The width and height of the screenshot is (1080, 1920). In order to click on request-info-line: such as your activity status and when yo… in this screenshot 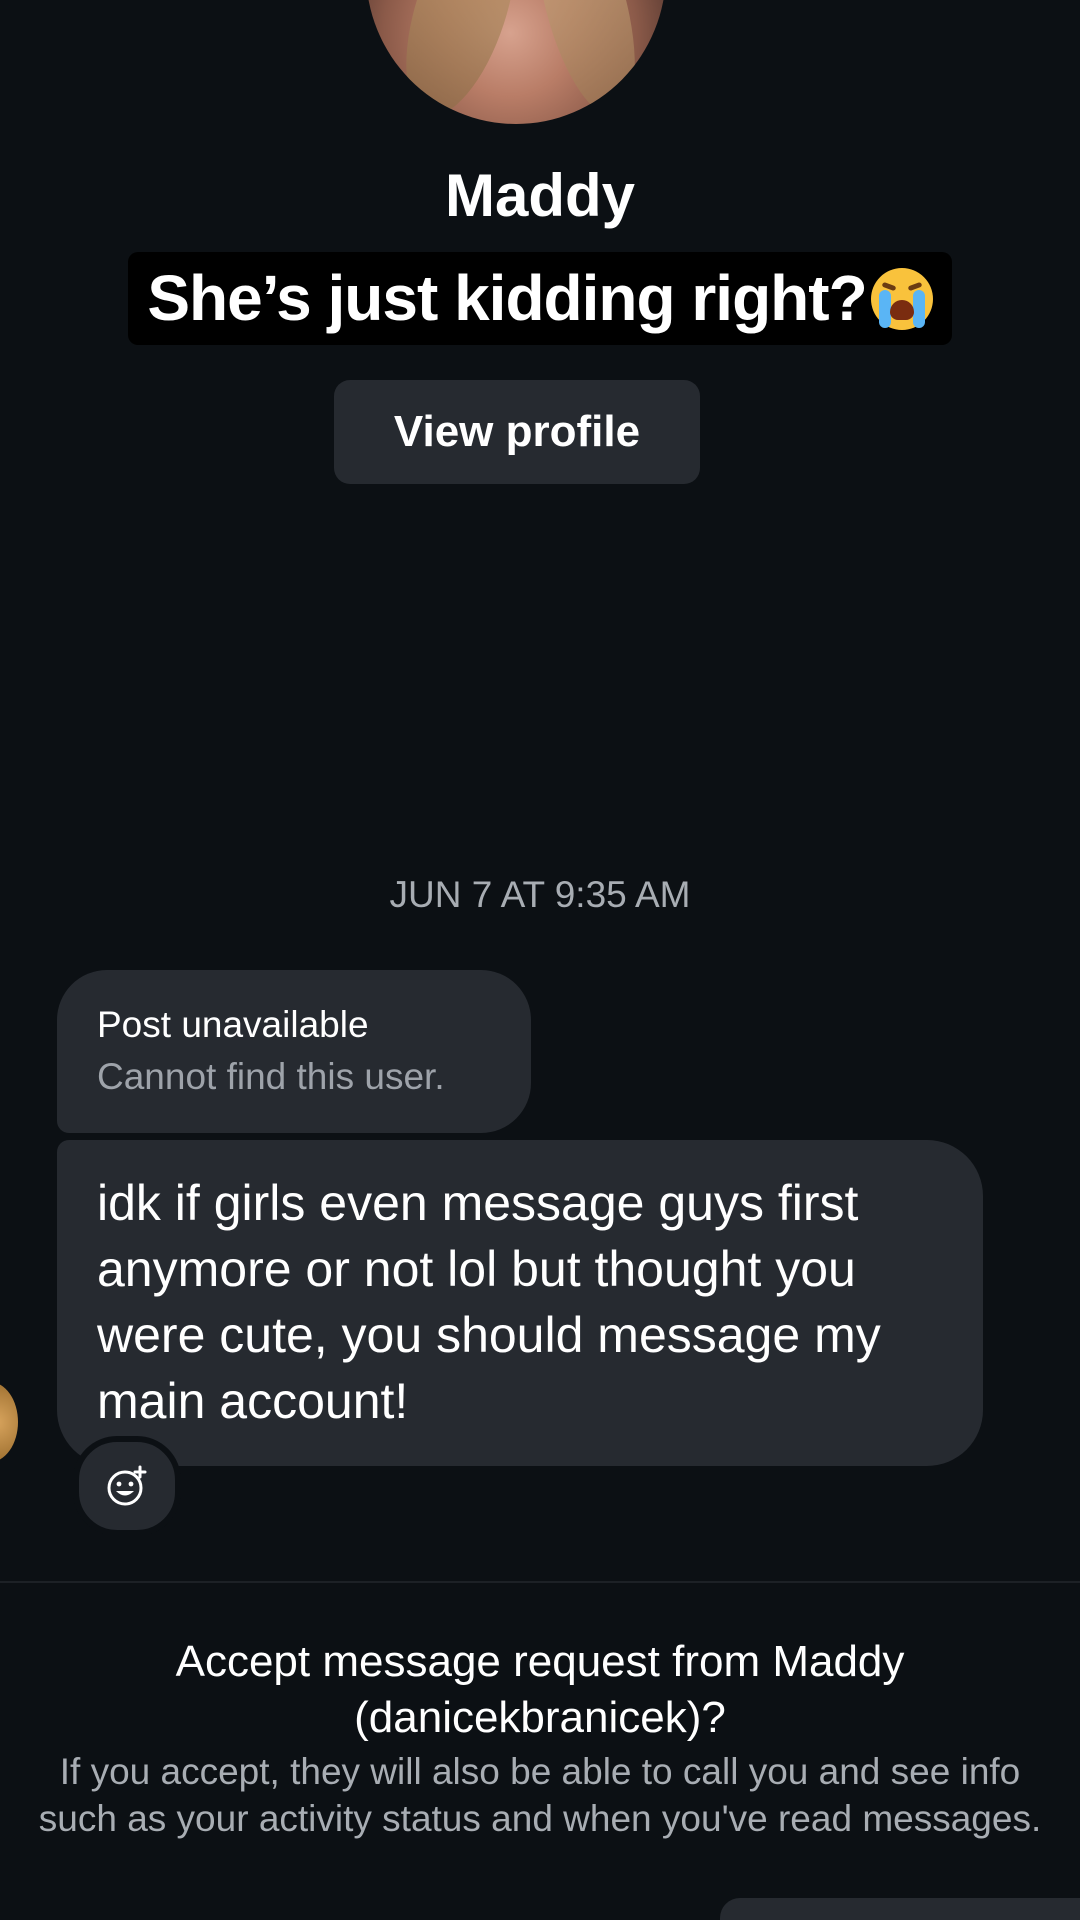, I will do `click(540, 1818)`.